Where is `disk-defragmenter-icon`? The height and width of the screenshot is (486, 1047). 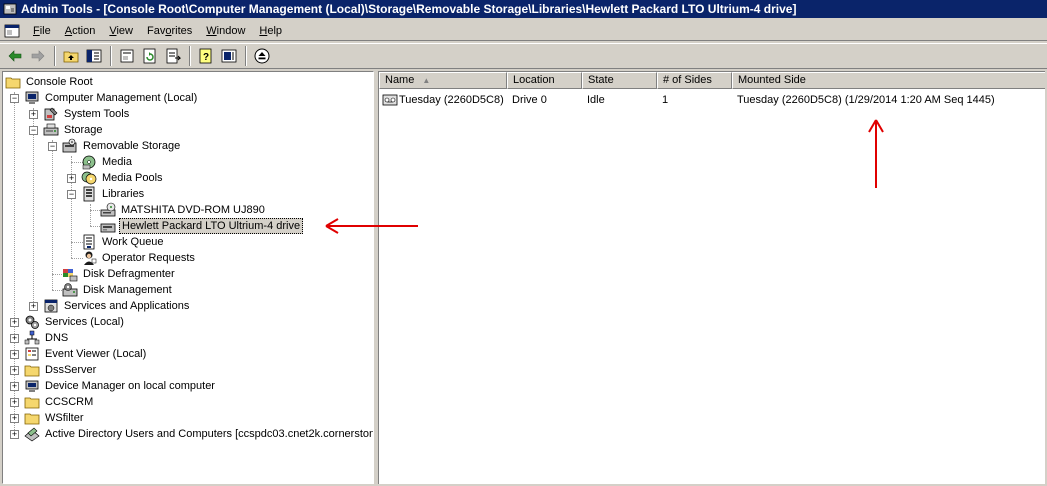
disk-defragmenter-icon is located at coordinates (70, 275).